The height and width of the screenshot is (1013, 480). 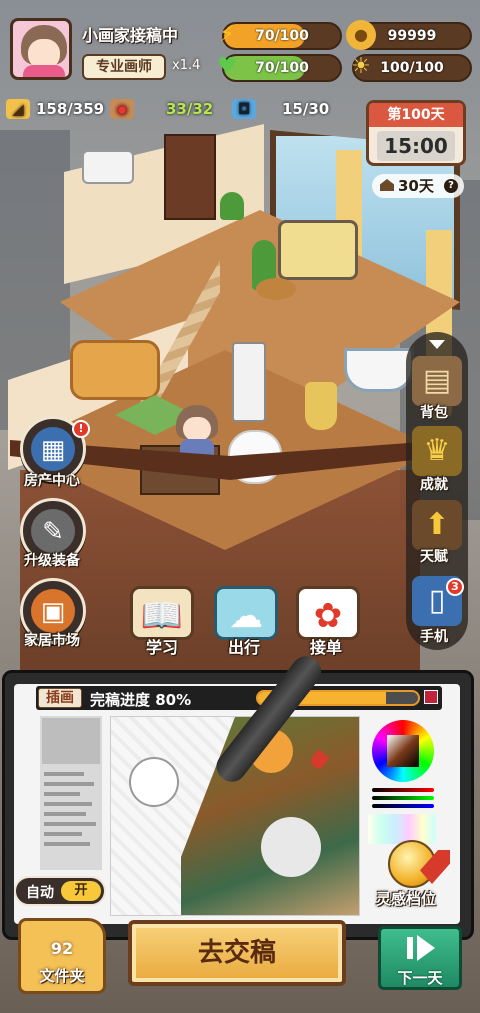 I want to click on progress-end-marker, so click(x=431, y=697).